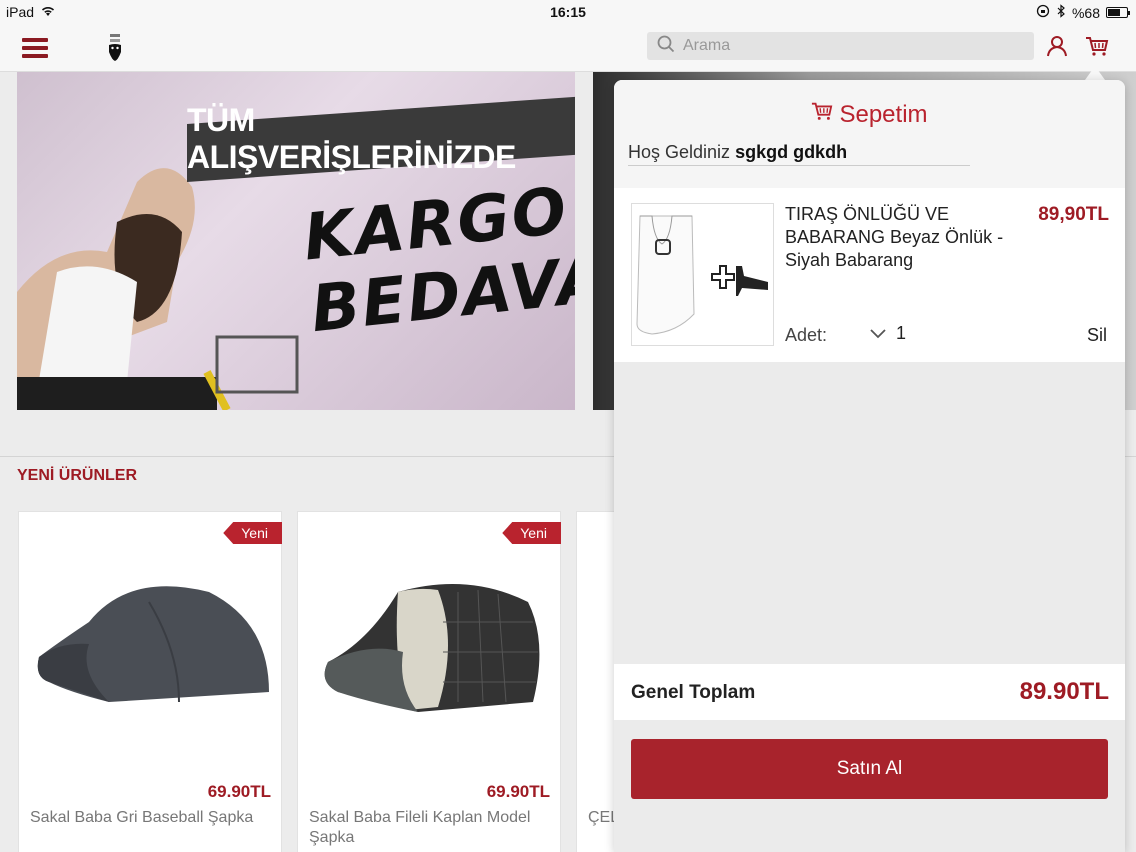  Describe the element at coordinates (1064, 691) in the screenshot. I see `total-value: 89.90TL` at that location.